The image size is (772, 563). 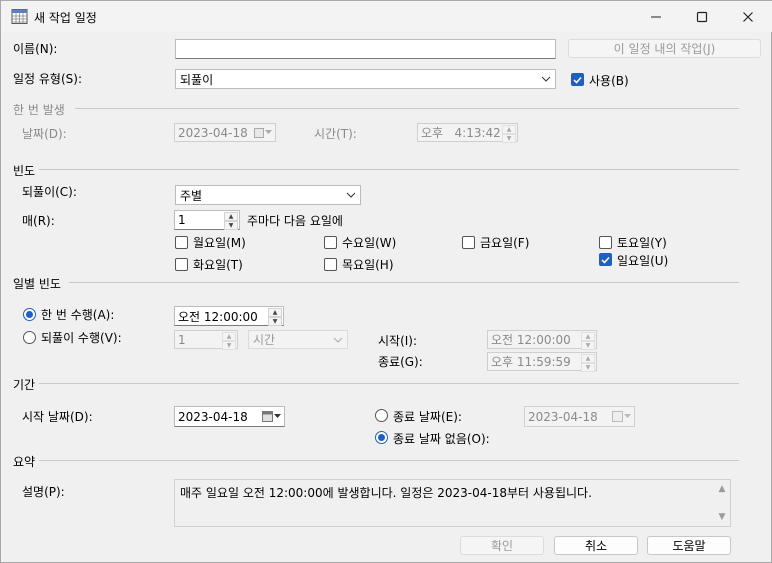 I want to click on saturday-label: 토요일(Y), so click(x=642, y=243).